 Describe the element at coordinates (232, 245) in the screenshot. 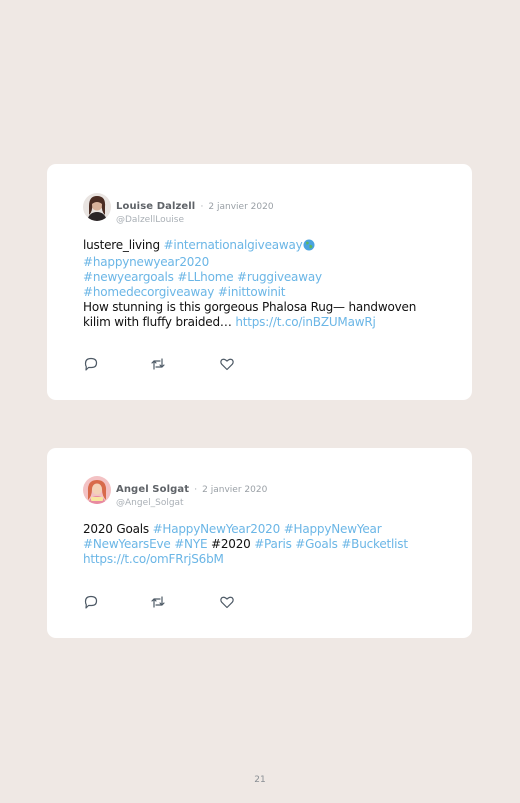

I see `hashtag: #internationalgiveaway` at that location.